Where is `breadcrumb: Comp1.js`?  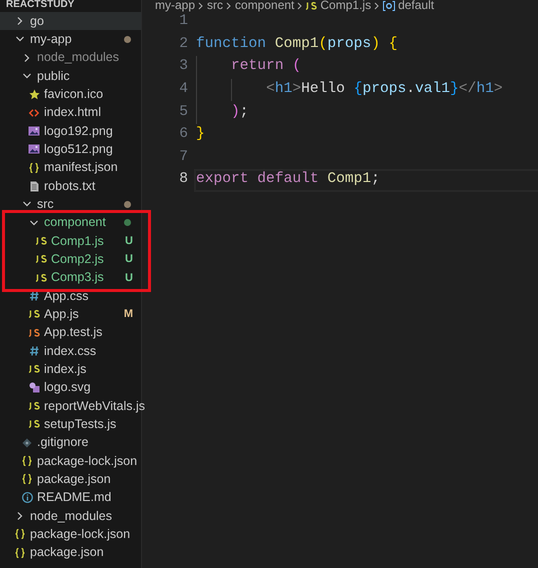
breadcrumb: Comp1.js is located at coordinates (339, 5).